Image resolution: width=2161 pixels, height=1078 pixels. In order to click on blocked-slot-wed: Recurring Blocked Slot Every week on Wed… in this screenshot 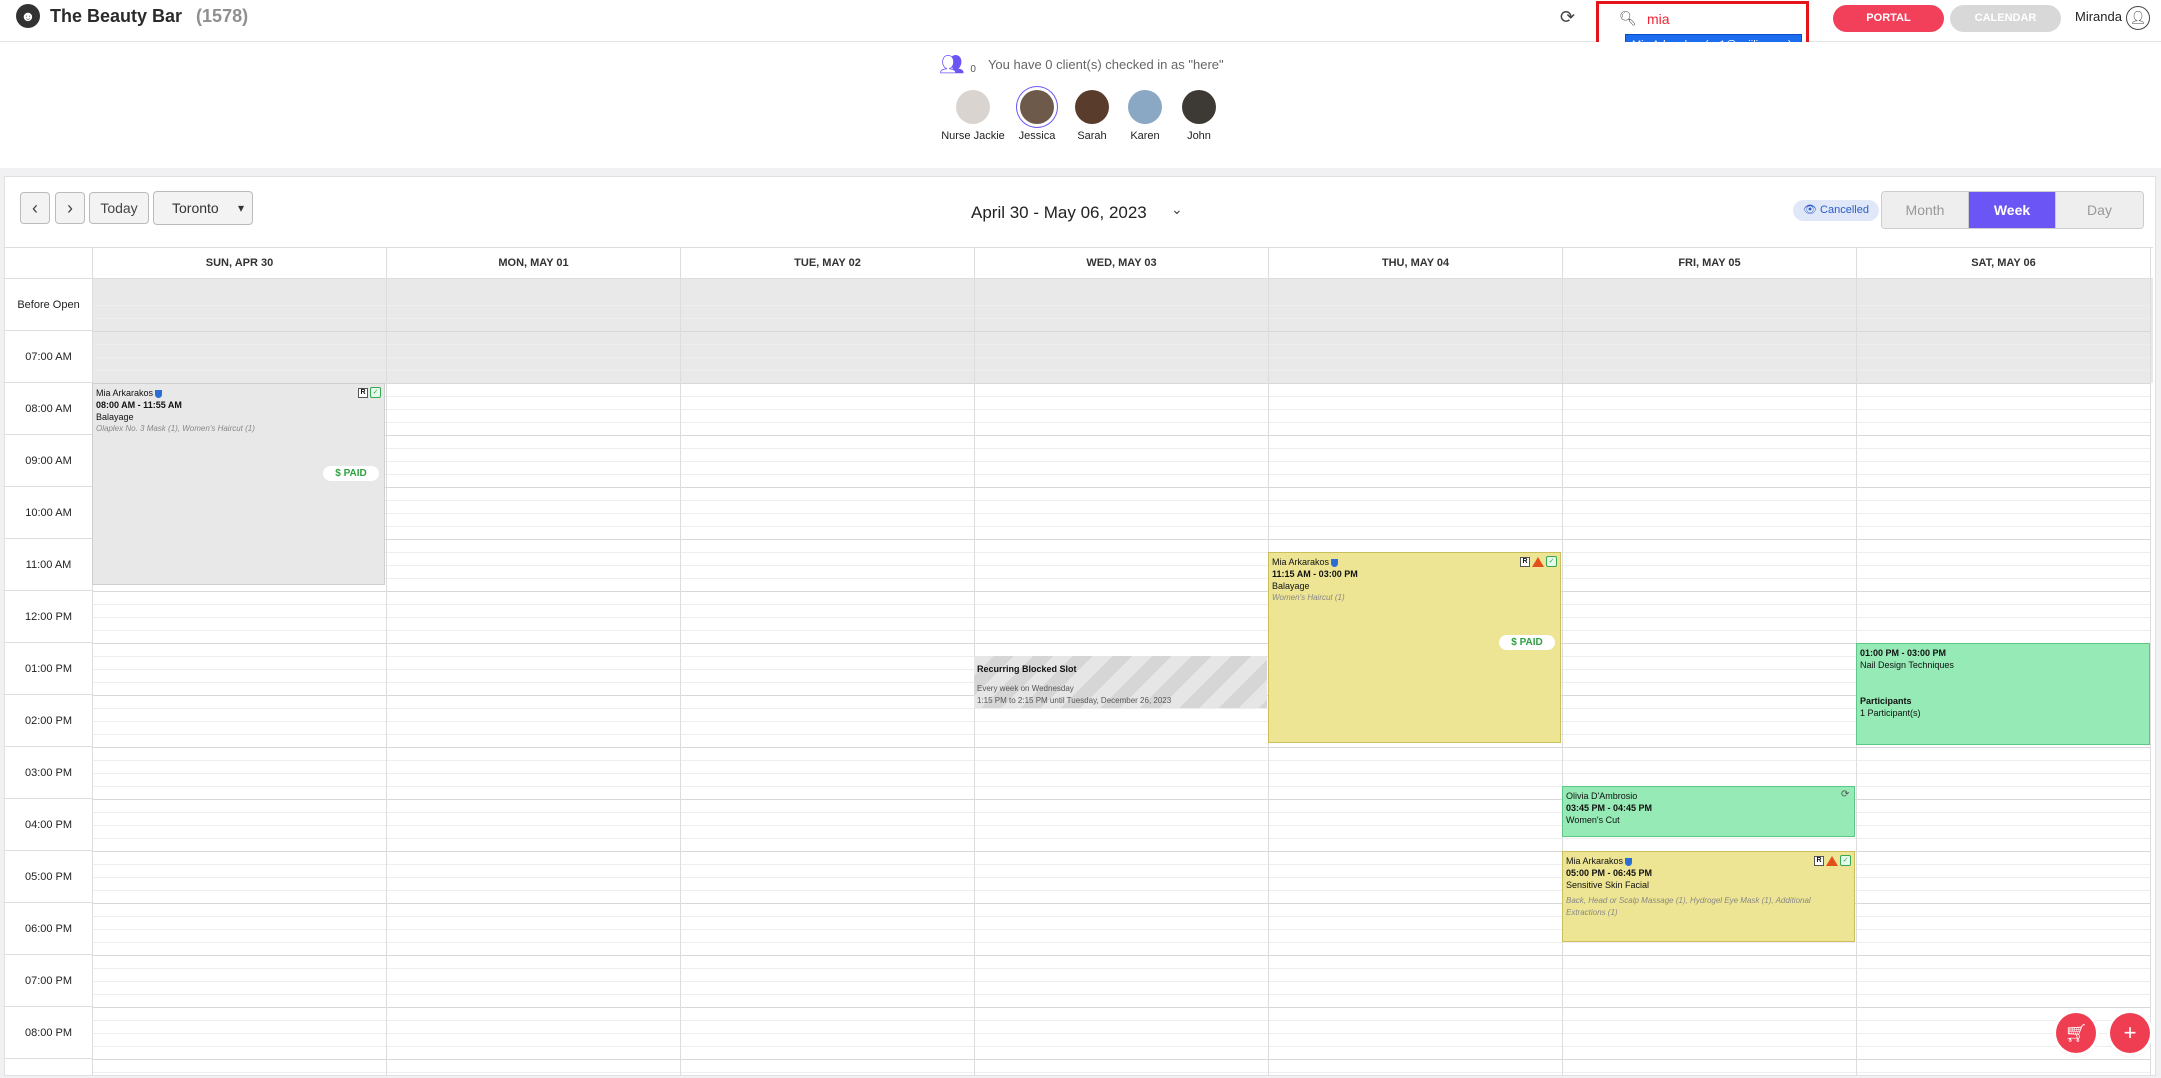, I will do `click(1120, 682)`.